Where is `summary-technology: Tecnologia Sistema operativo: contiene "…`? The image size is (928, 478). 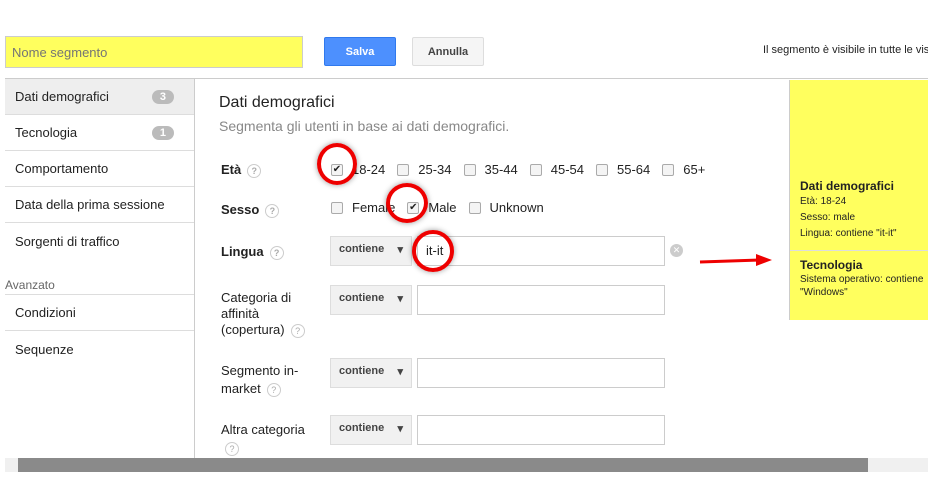 summary-technology: Tecnologia Sistema operativo: contiene "… is located at coordinates (859, 278).